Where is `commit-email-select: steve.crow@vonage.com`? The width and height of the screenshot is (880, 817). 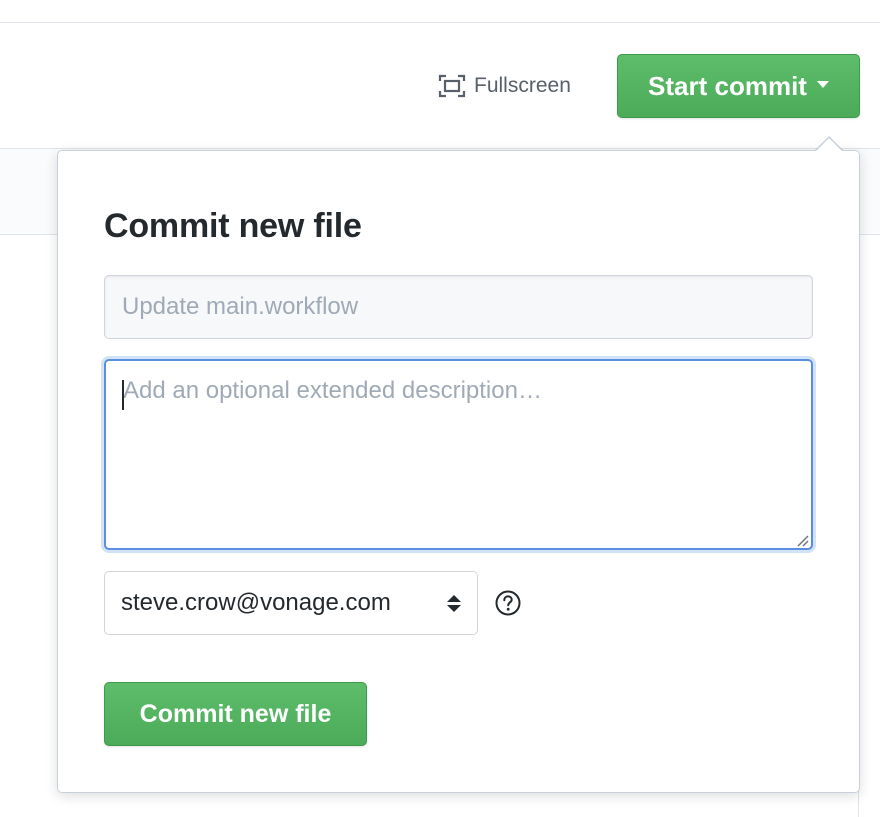 commit-email-select: steve.crow@vonage.com is located at coordinates (291, 603).